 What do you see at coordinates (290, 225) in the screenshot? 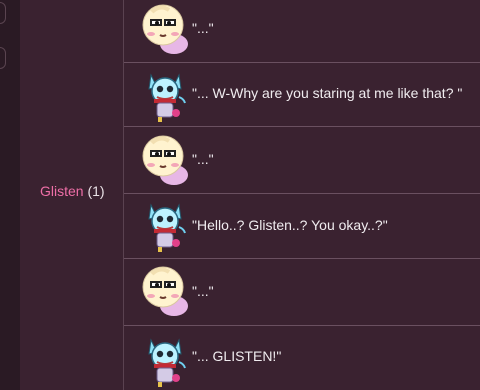
I see `message-text: "Hello..? Glisten..? You okay..?"` at bounding box center [290, 225].